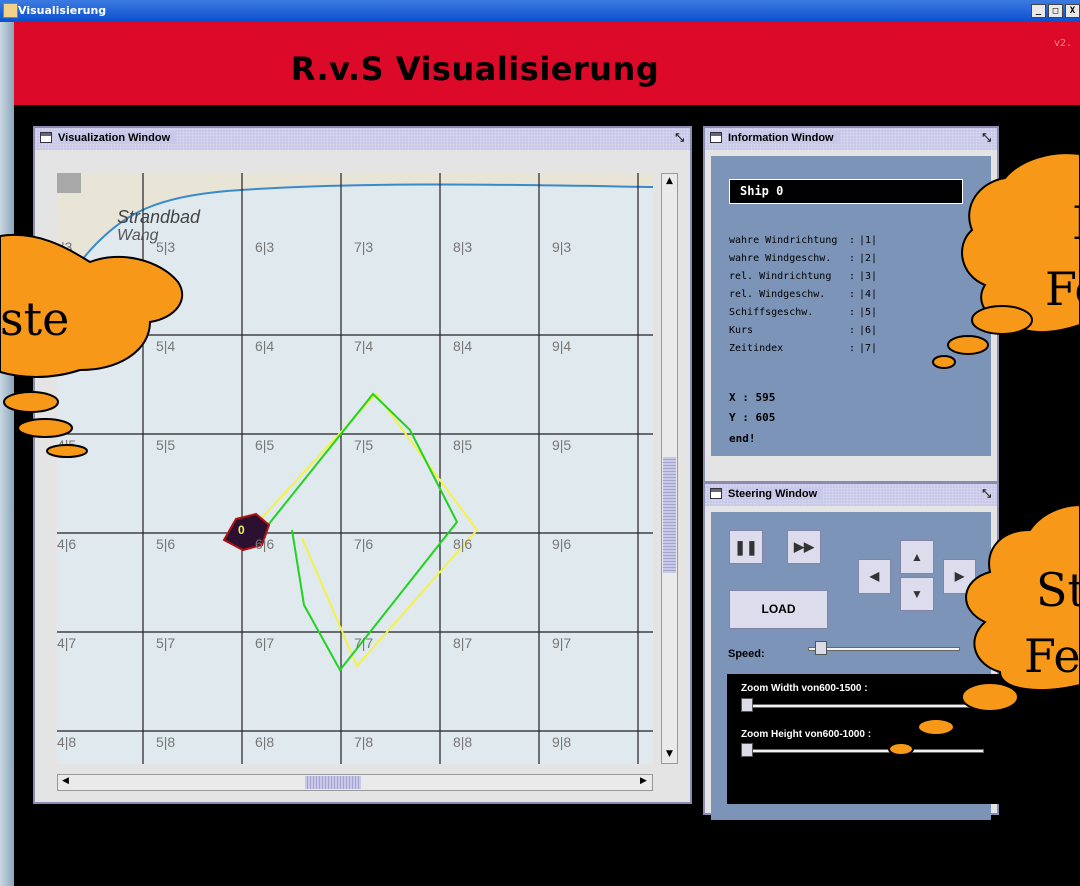 The image size is (1080, 886). Describe the element at coordinates (241, 530) in the screenshot. I see `ship-label: 0` at that location.